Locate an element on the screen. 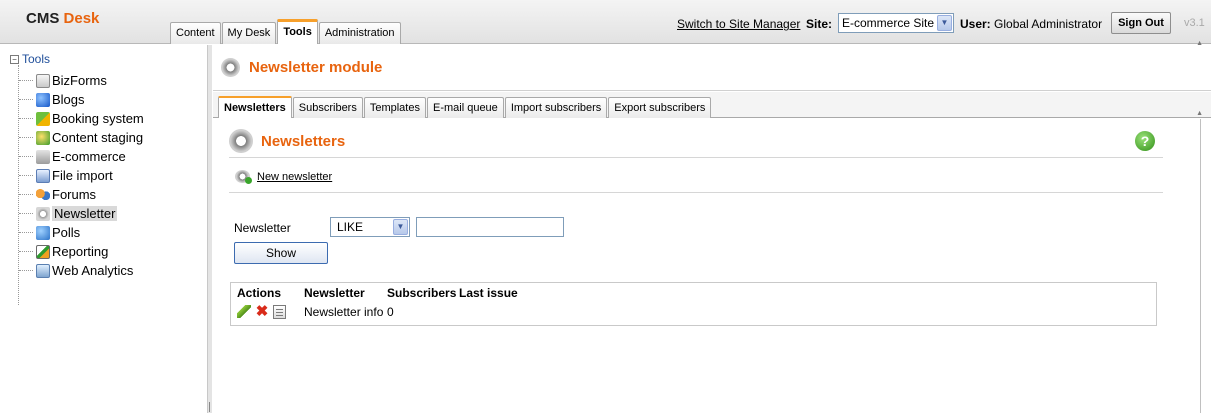 Image resolution: width=1211 pixels, height=413 pixels. tree-item-label: Content staging is located at coordinates (98, 137).